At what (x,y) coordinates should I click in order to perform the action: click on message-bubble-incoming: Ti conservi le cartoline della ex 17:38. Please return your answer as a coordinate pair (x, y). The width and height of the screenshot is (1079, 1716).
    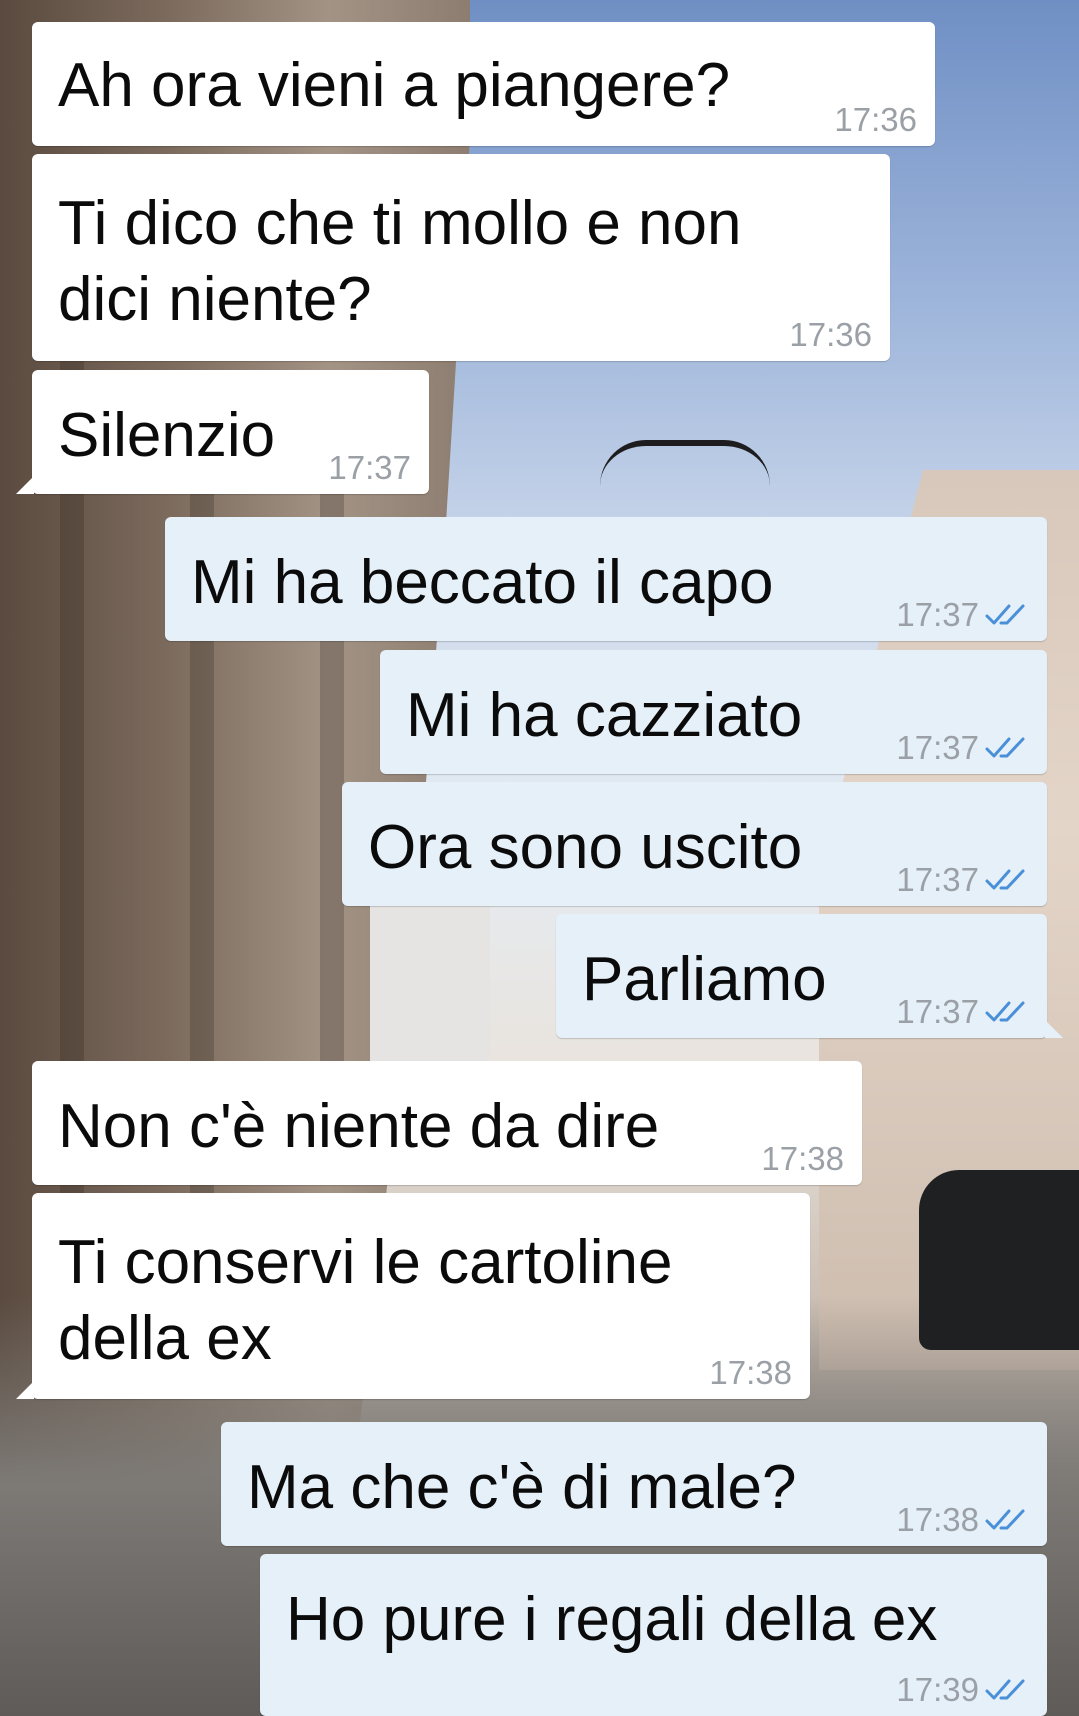
    Looking at the image, I should click on (413, 1296).